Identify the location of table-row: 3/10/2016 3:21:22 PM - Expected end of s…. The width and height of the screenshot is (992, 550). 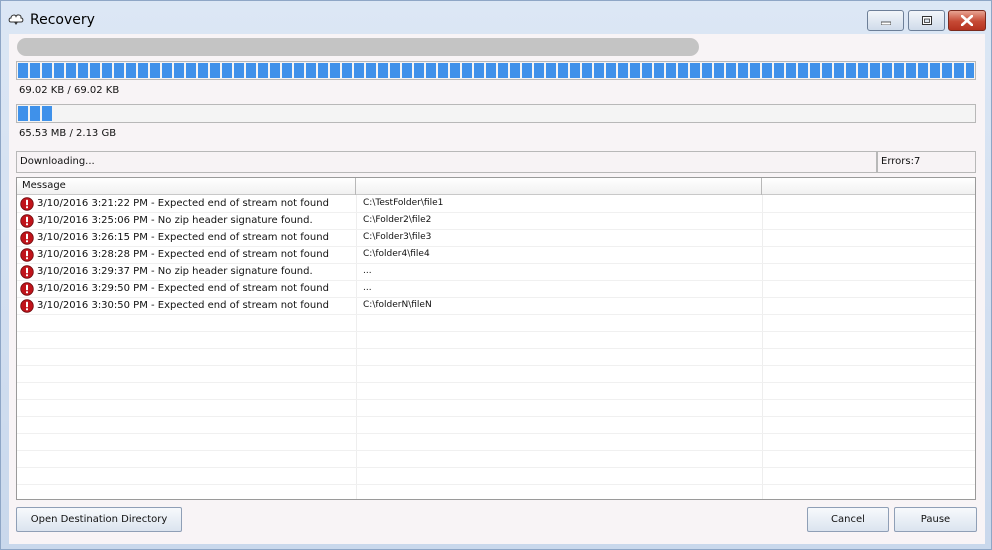
(496, 204).